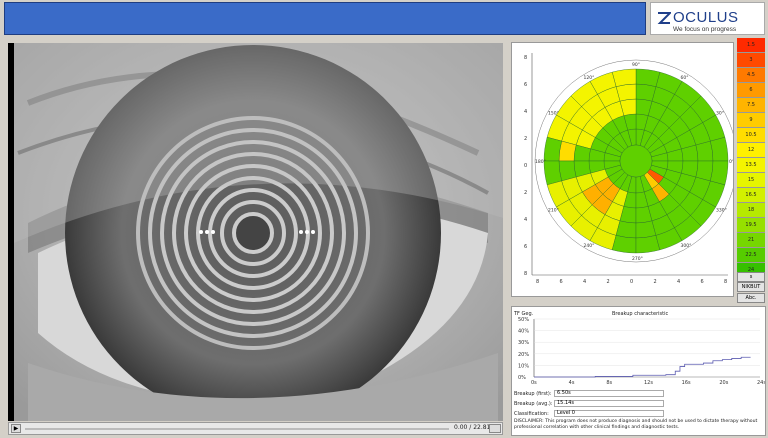 Image resolution: width=768 pixels, height=438 pixels. I want to click on angle-label: 90°, so click(636, 65).